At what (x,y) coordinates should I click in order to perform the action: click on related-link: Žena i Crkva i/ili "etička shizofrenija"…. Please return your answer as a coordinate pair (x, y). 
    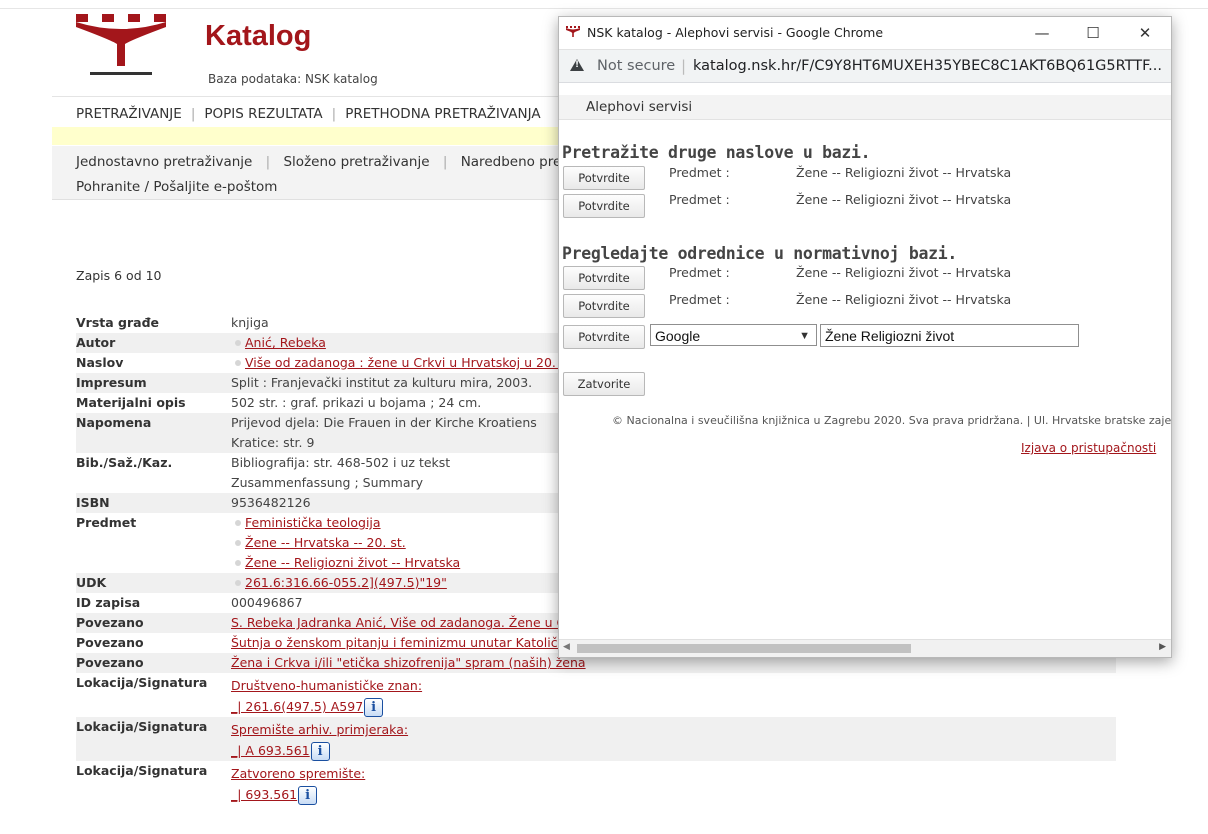
    Looking at the image, I should click on (408, 662).